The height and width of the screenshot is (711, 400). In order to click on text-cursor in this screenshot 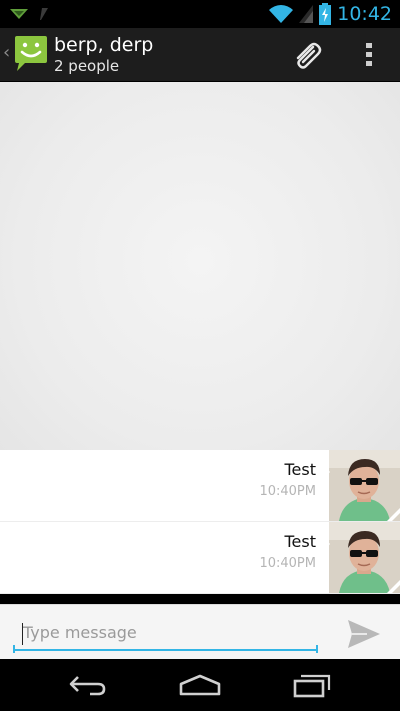, I will do `click(22, 634)`.